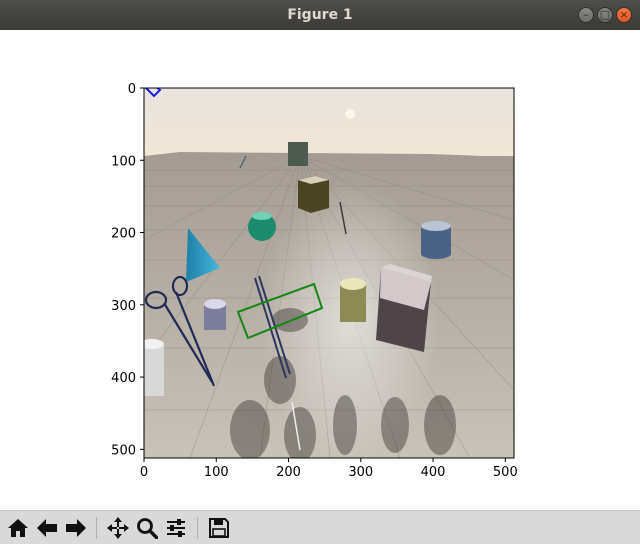 The height and width of the screenshot is (544, 640). Describe the element at coordinates (123, 161) in the screenshot. I see `y-tick-label: 100` at that location.